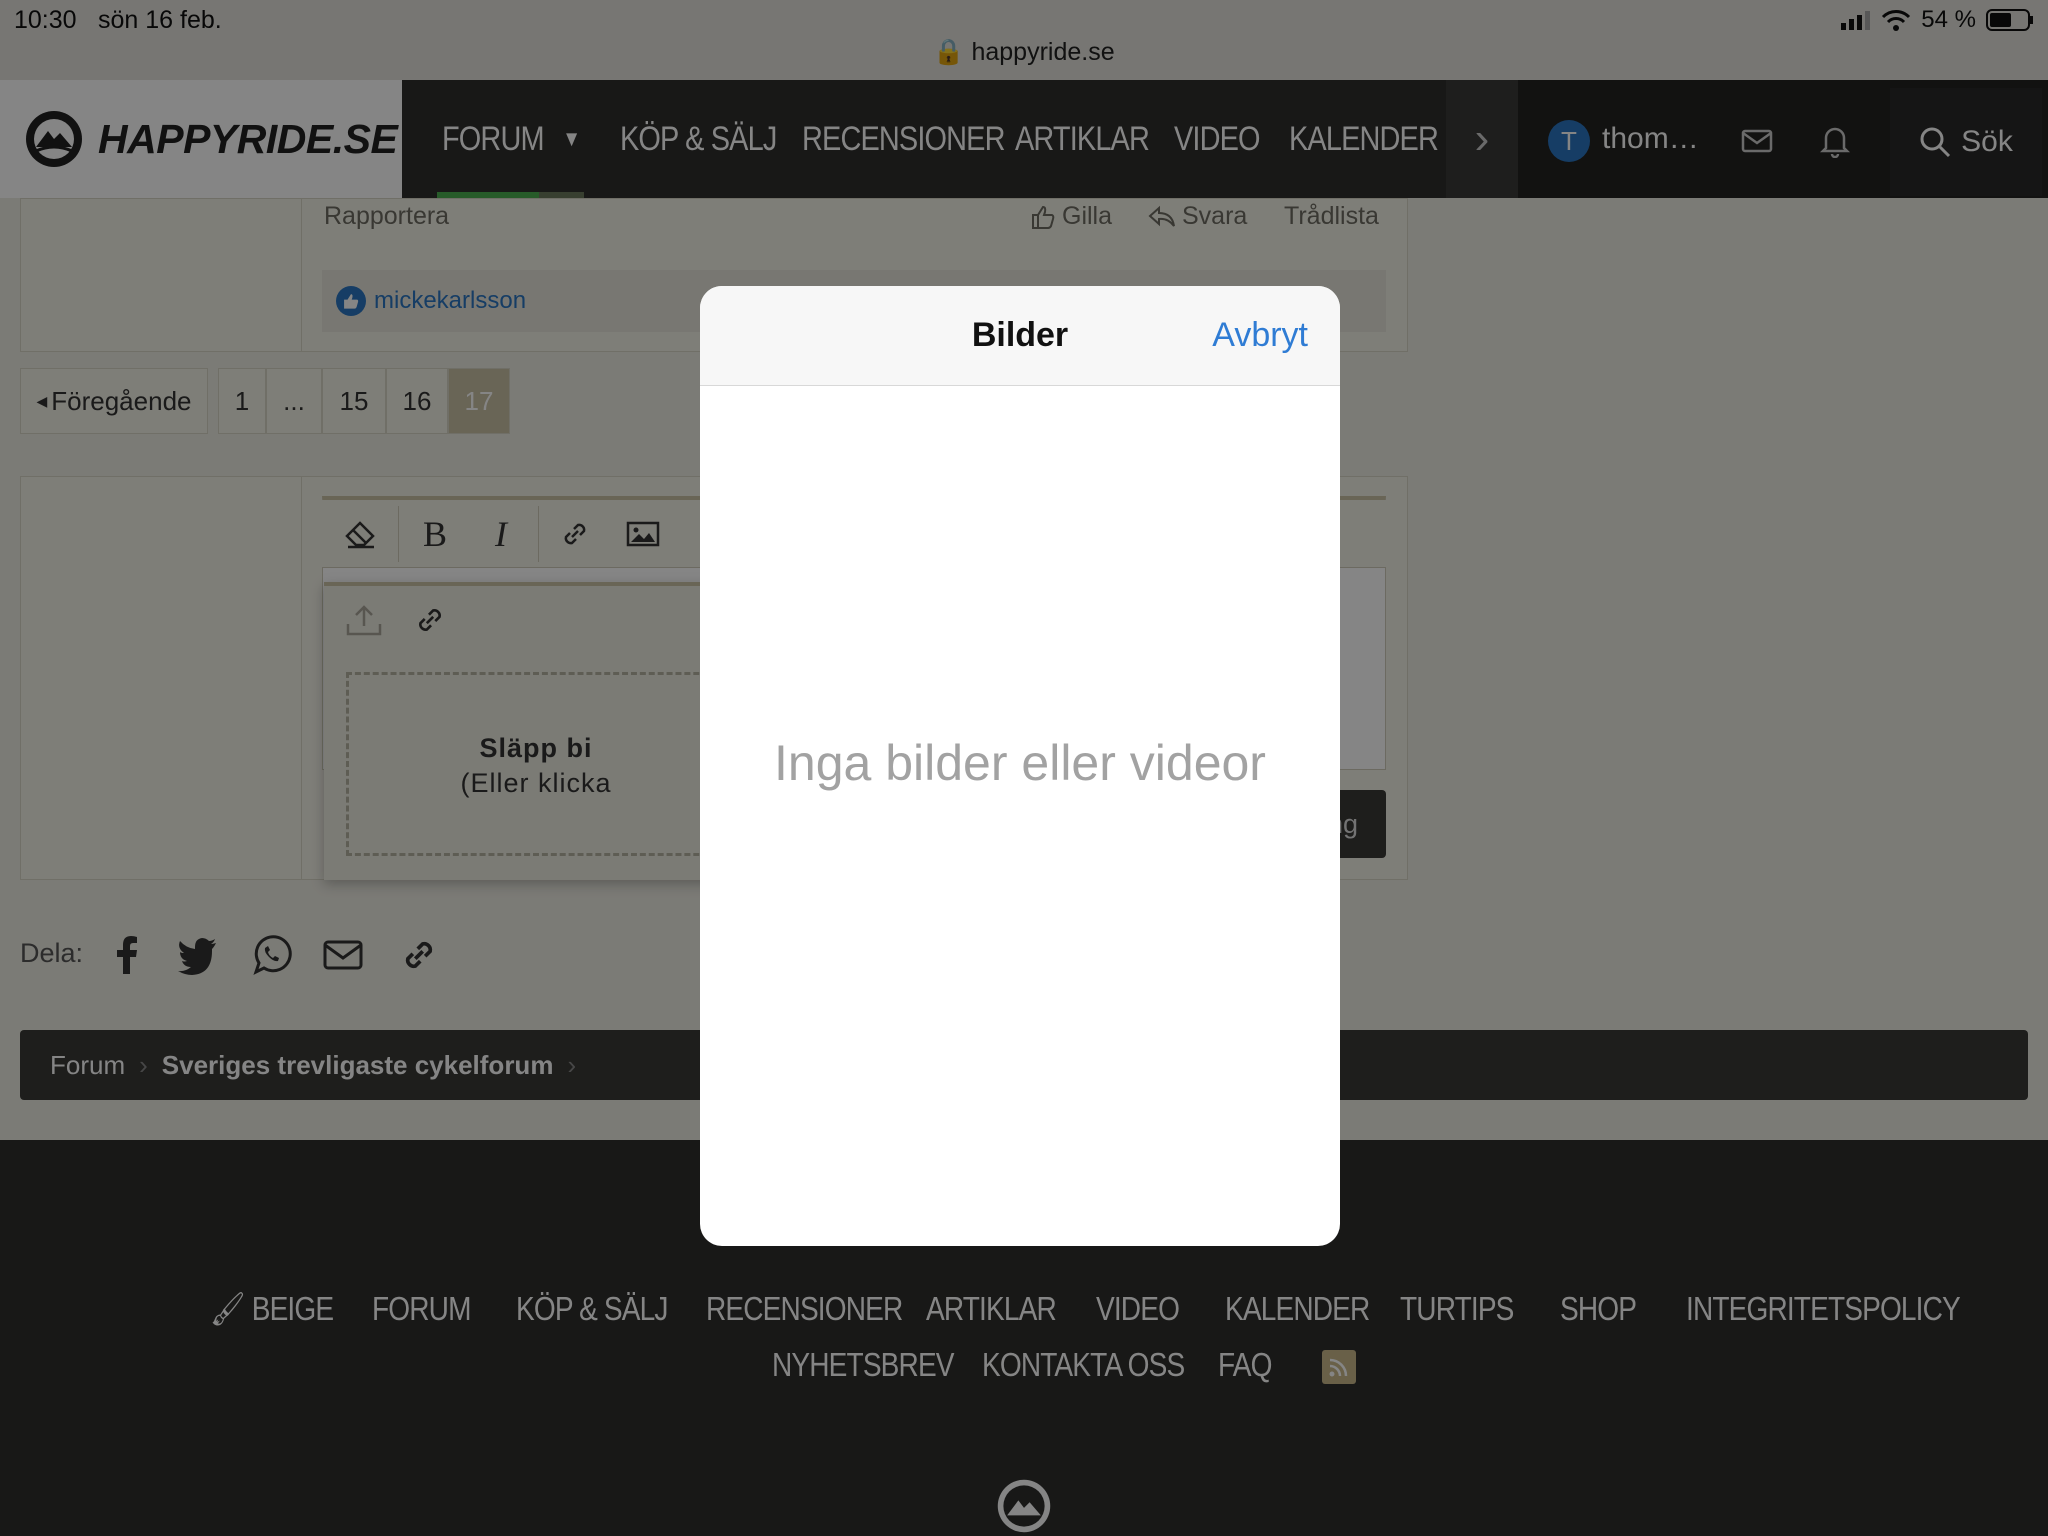 This screenshot has width=2048, height=1536. Describe the element at coordinates (1020, 763) in the screenshot. I see `empty-state-message: Inga bilder eller videor` at that location.